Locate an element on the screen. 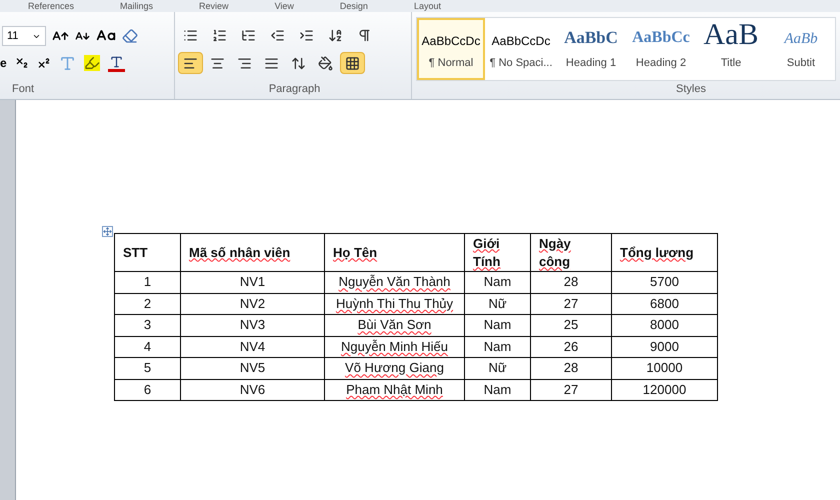 The image size is (840, 500). numbered-list-icon is located at coordinates (219, 35).